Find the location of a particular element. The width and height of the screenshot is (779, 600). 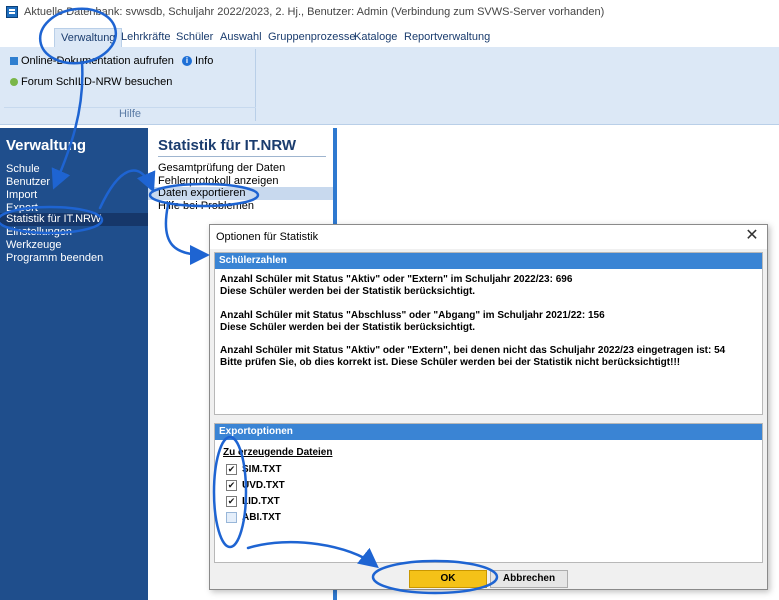

close-icon: ✕ is located at coordinates (752, 236).